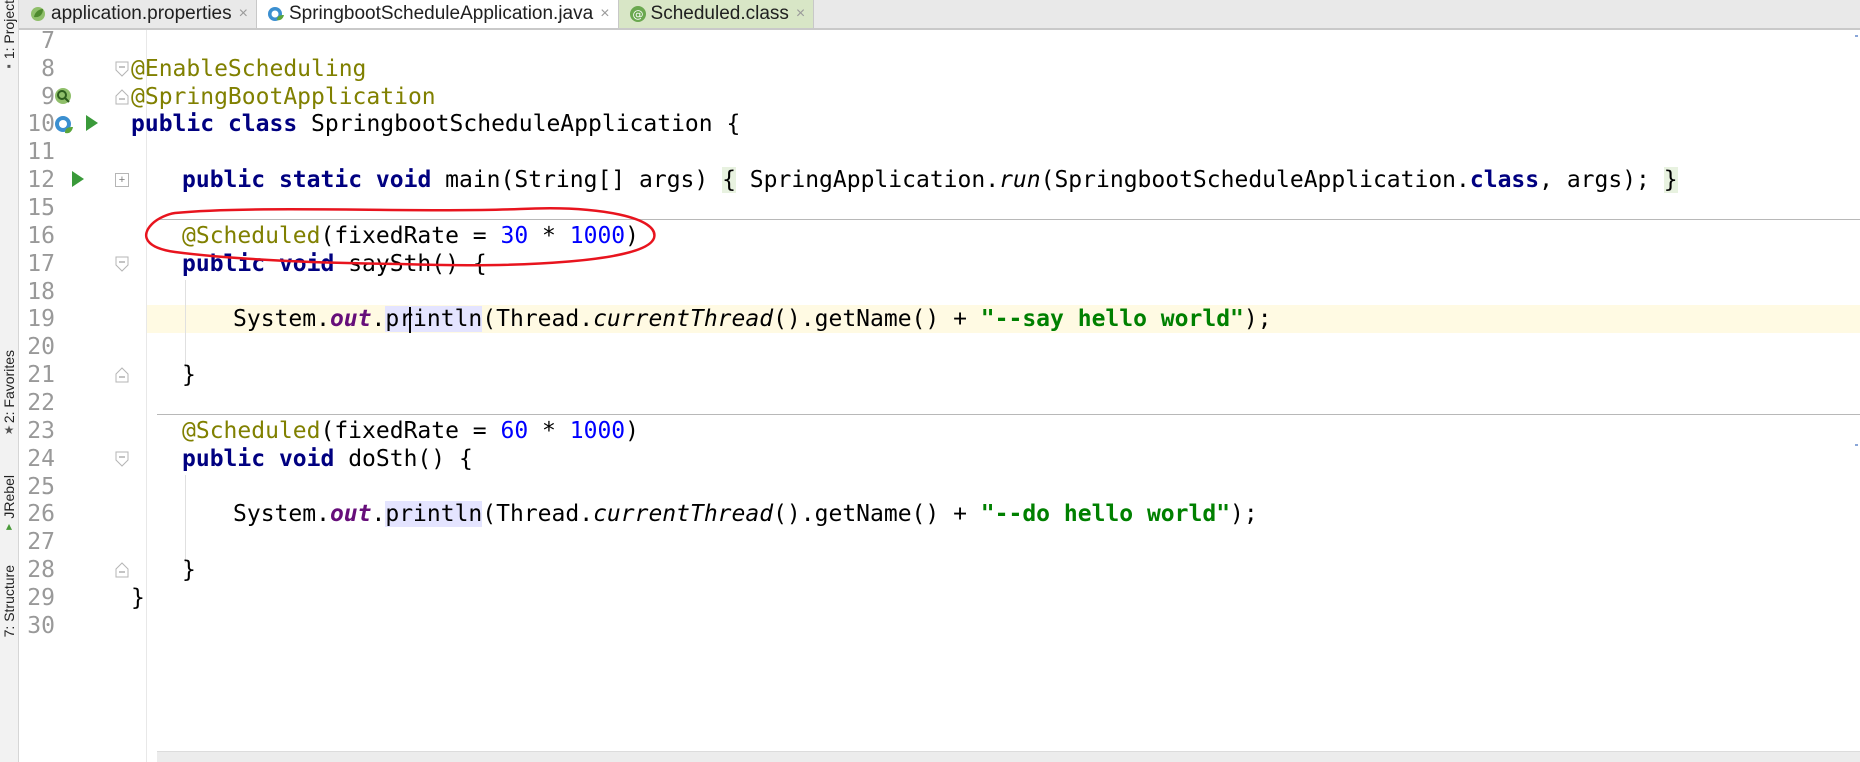 This screenshot has width=1860, height=762. I want to click on tab-scheduled-class: @ Scheduled.class ×, so click(716, 14).